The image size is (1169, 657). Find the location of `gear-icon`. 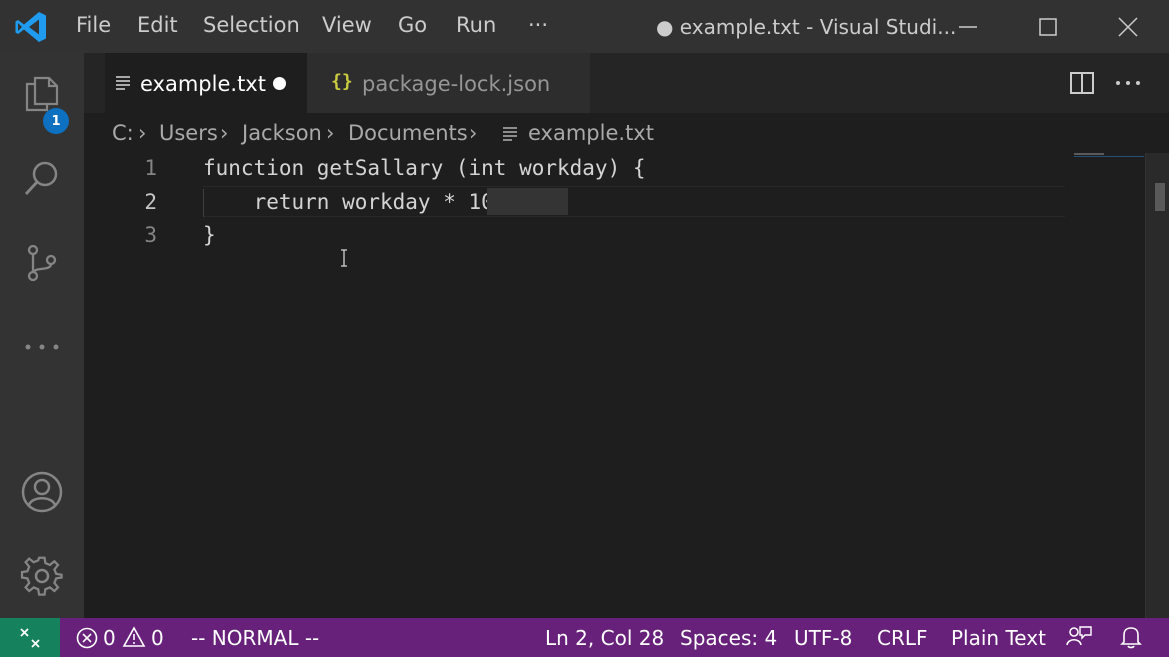

gear-icon is located at coordinates (41, 576).